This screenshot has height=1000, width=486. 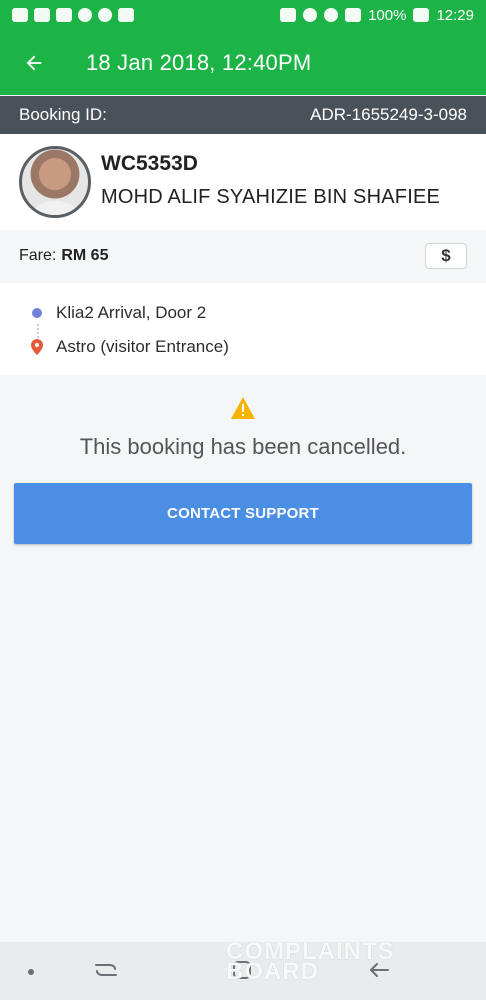 What do you see at coordinates (63, 114) in the screenshot?
I see `booking-id-label: Booking ID:` at bounding box center [63, 114].